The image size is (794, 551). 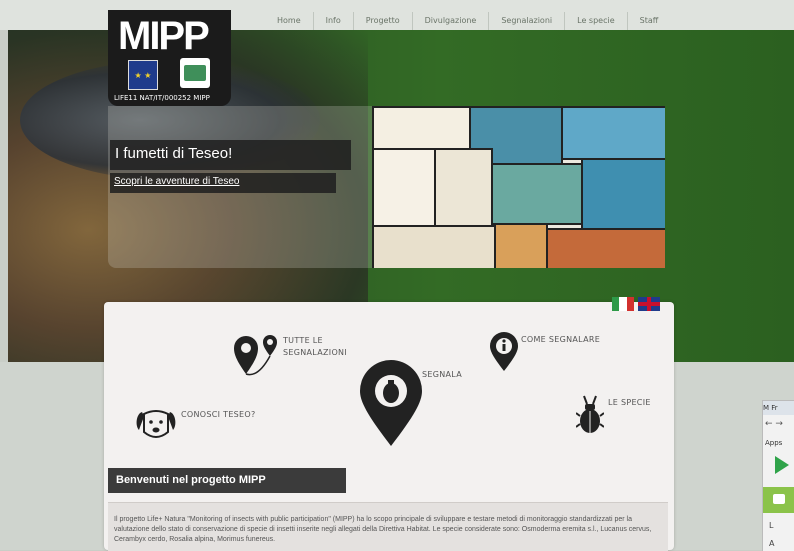 What do you see at coordinates (174, 153) in the screenshot?
I see `hero-title: I fumetti di Teseo!` at bounding box center [174, 153].